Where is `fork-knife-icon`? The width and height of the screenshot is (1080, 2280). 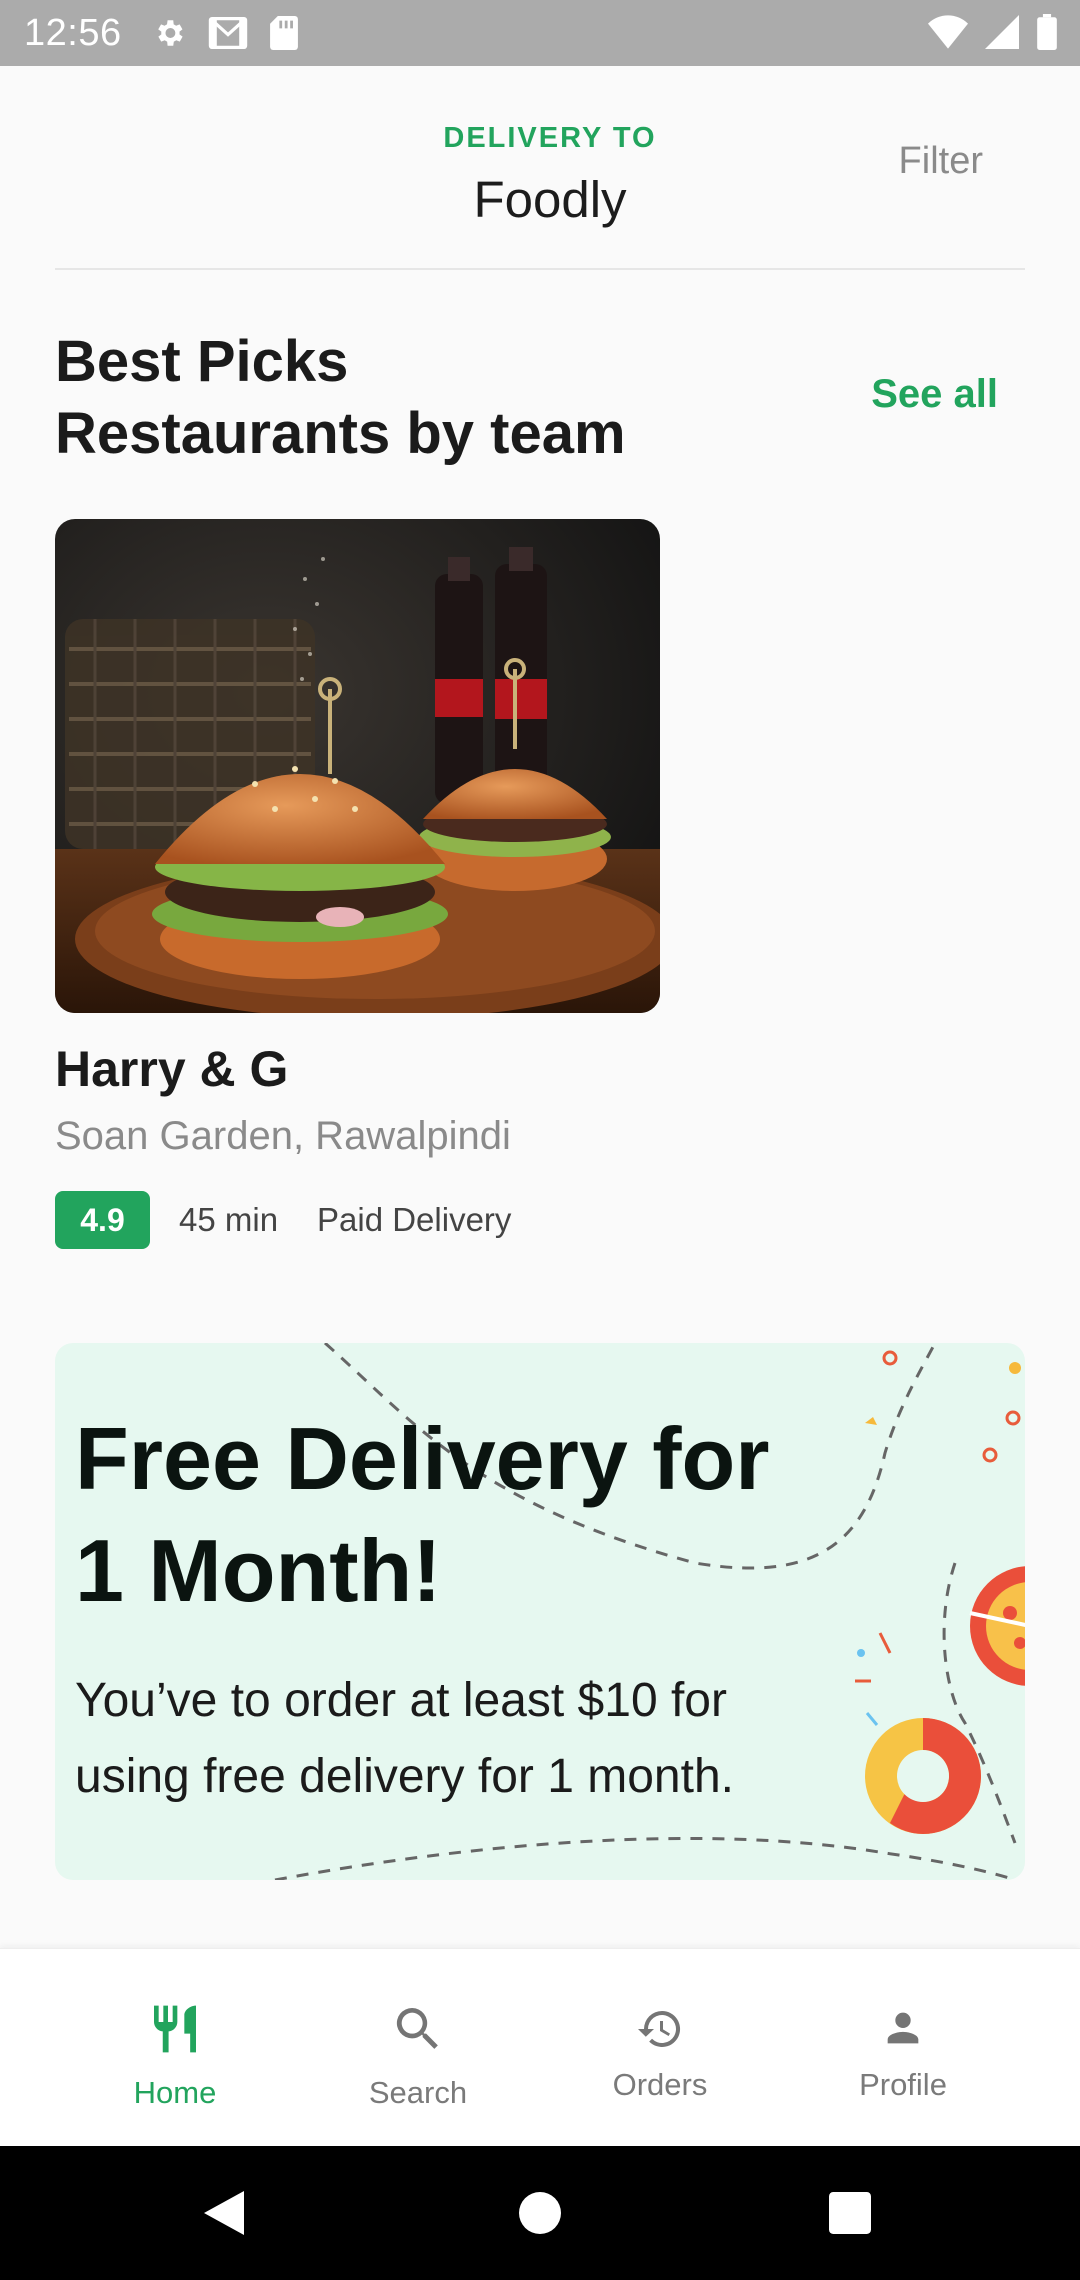 fork-knife-icon is located at coordinates (175, 2029).